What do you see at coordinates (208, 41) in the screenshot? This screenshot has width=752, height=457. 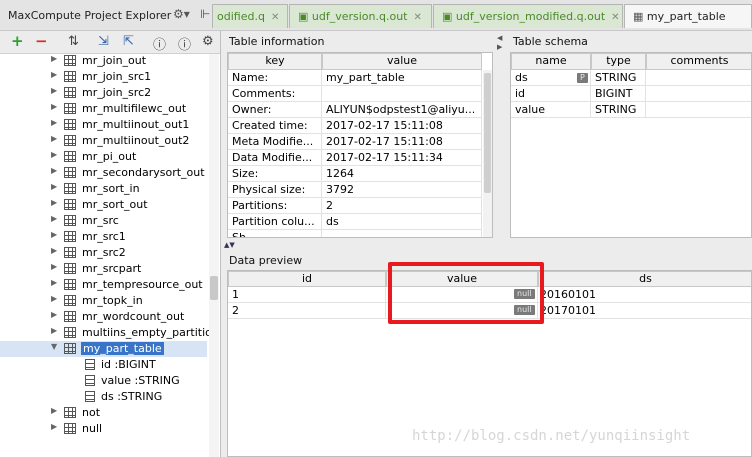 I see `settings-icon: ⚙` at bounding box center [208, 41].